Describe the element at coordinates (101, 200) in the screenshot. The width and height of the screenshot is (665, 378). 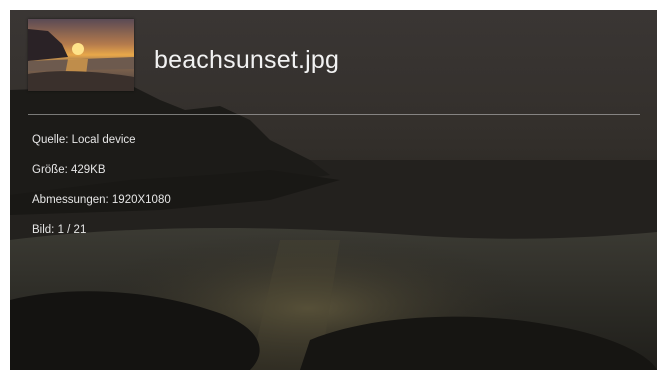
I see `dimensions-info: Abmessungen: 1920X1080` at that location.